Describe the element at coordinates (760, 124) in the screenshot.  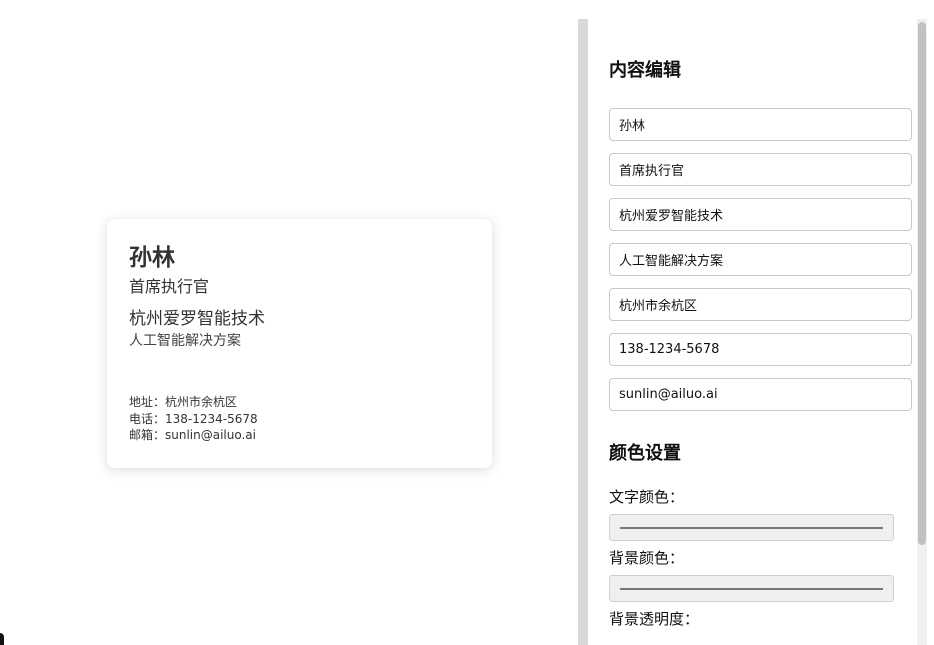
I see `name-input` at that location.